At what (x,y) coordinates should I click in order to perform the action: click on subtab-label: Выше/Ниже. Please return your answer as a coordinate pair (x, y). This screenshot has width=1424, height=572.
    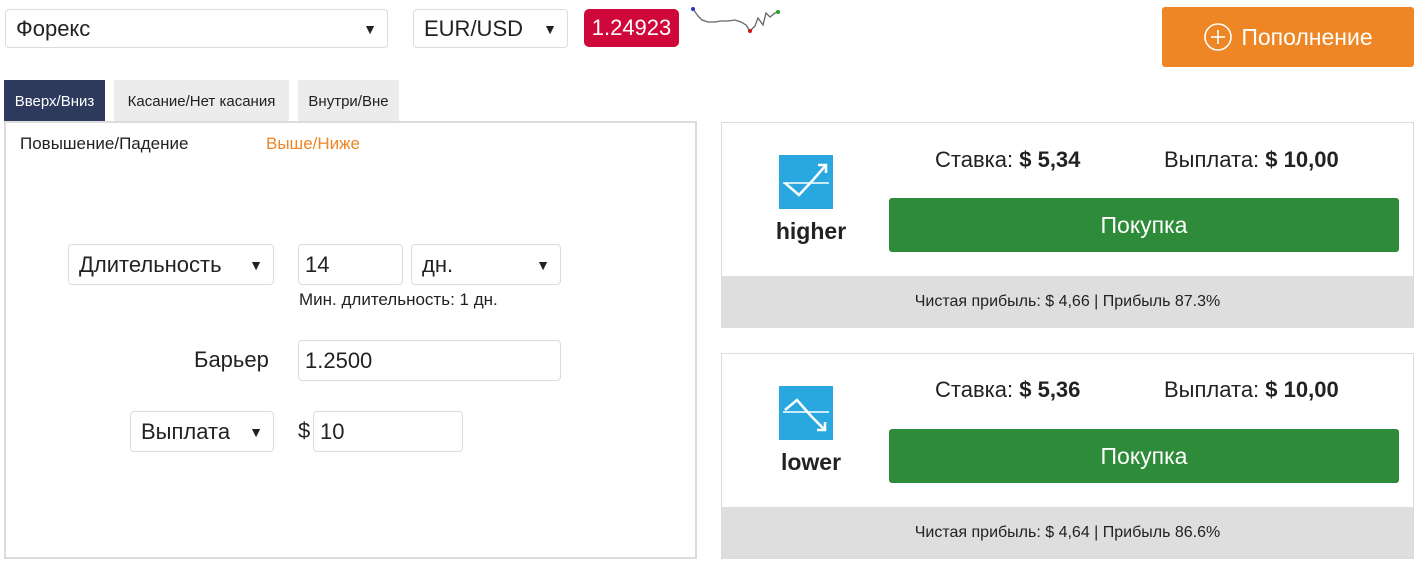
    Looking at the image, I should click on (313, 143).